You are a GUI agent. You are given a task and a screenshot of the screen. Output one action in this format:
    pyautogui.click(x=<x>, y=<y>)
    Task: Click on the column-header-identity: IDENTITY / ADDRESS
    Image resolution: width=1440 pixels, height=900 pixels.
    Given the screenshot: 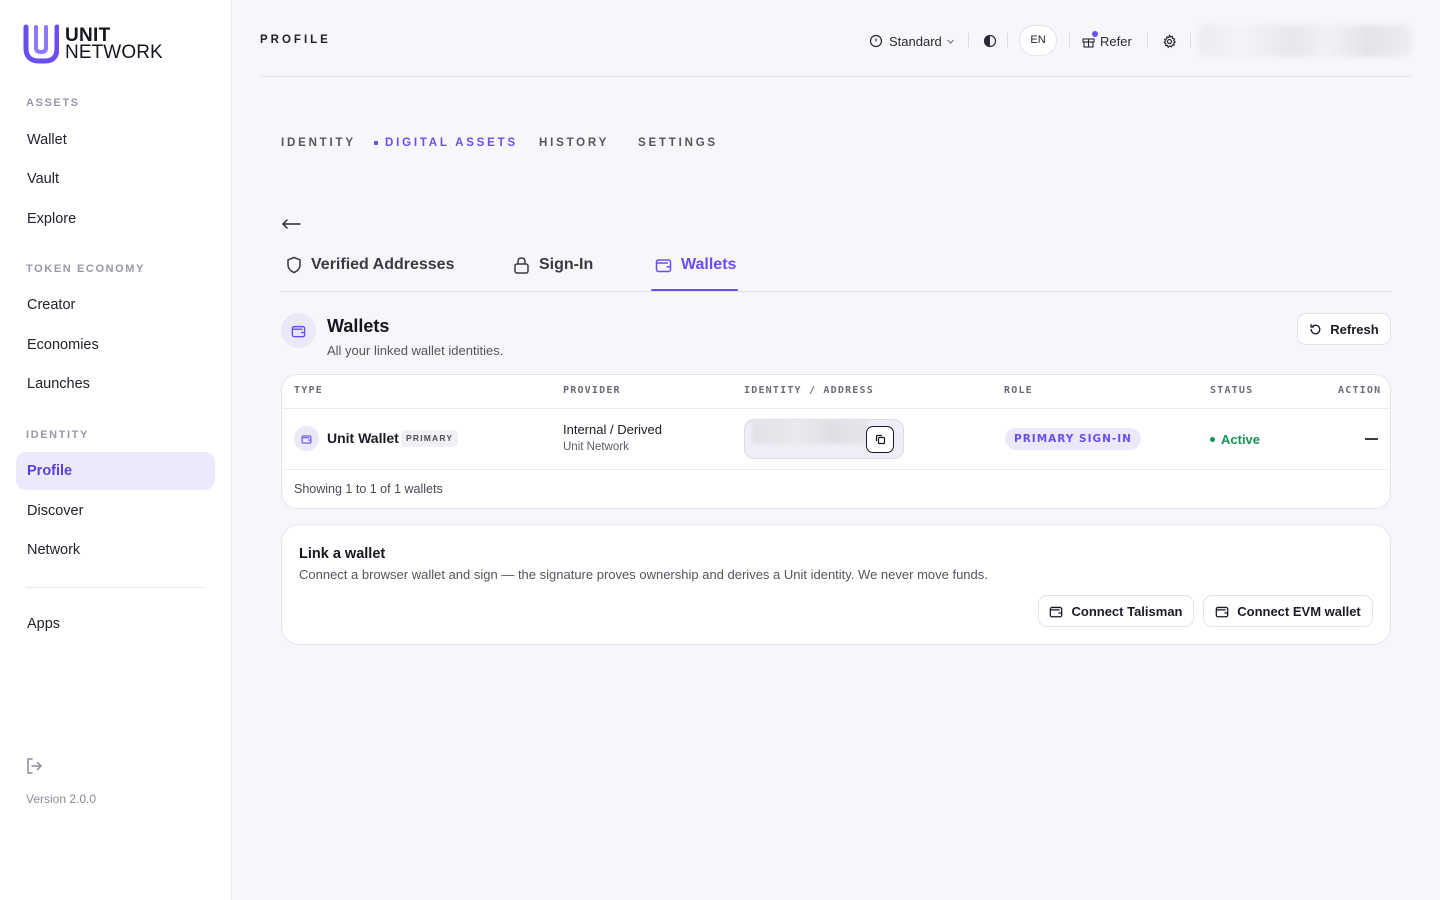 What is the action you would take?
    pyautogui.click(x=809, y=390)
    